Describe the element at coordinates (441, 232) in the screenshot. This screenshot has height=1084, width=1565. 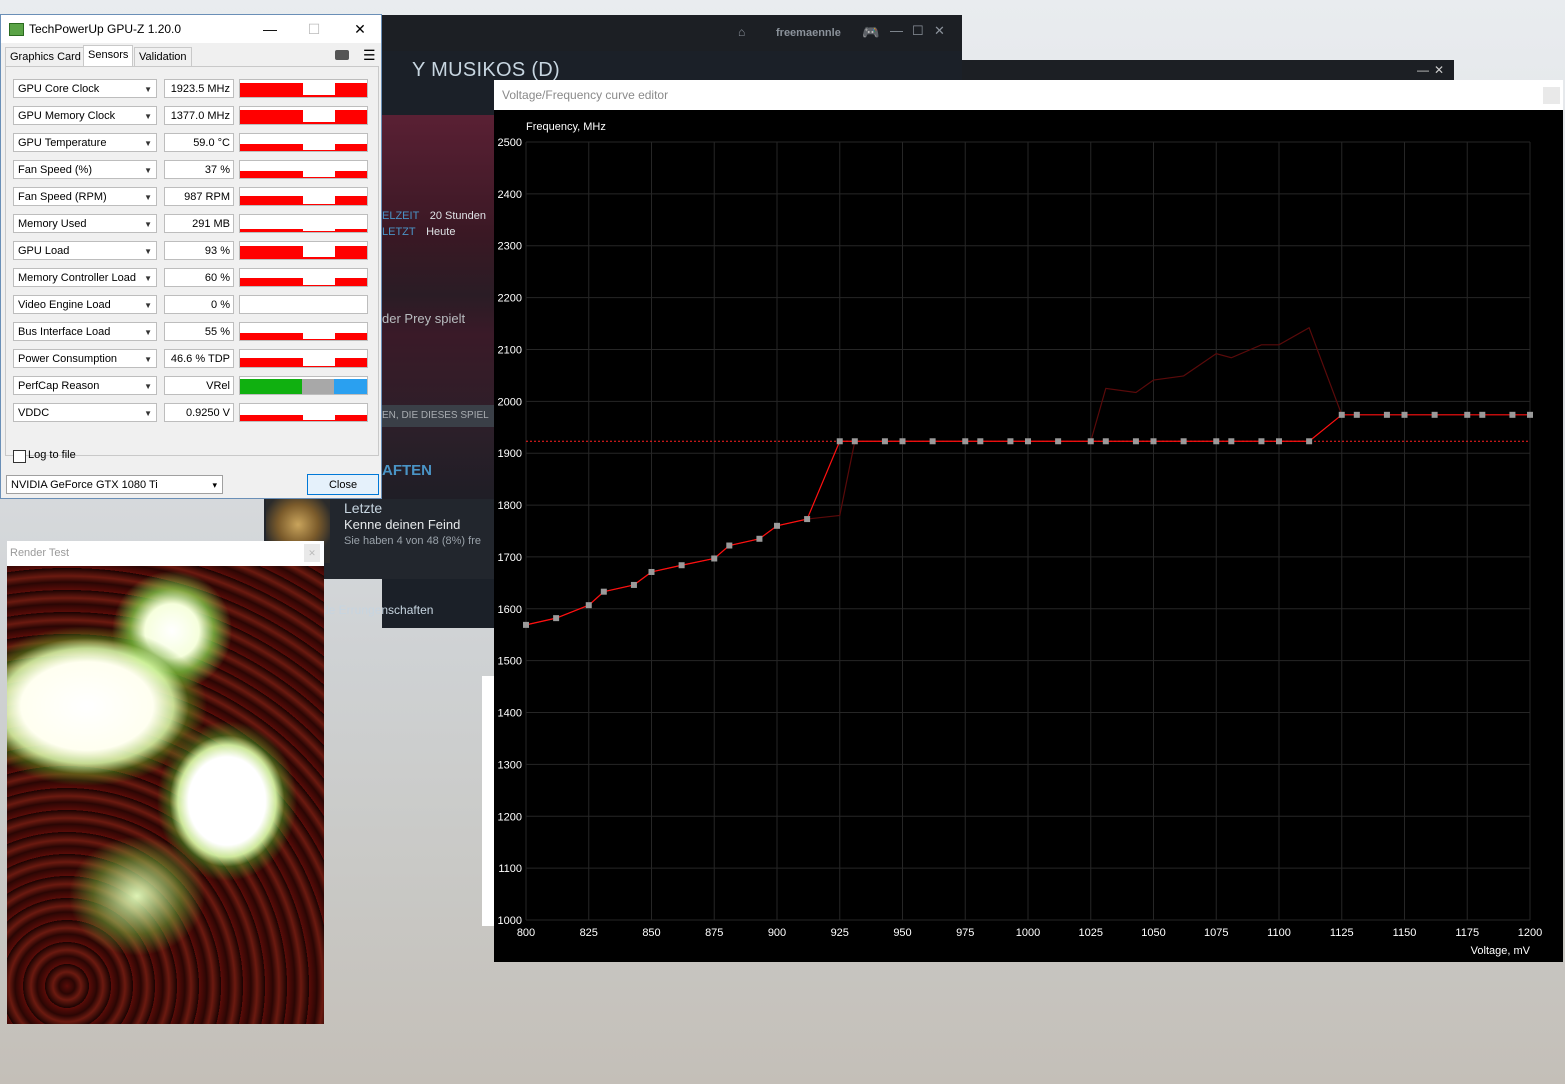
I see `stat-value: Heute` at that location.